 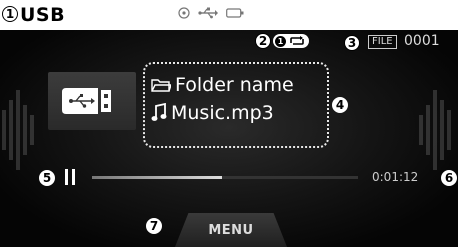 I want to click on disc-icon, so click(x=184, y=13).